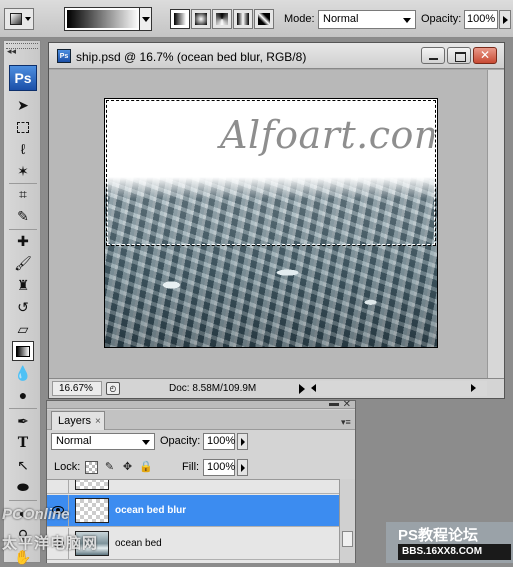 This screenshot has width=513, height=567. What do you see at coordinates (505, 19) in the screenshot?
I see `opacity-slider-button` at bounding box center [505, 19].